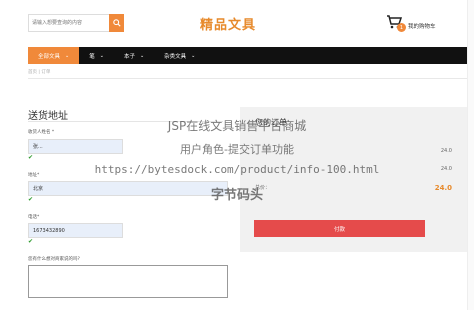 This screenshot has height=310, width=474. What do you see at coordinates (271, 122) in the screenshot?
I see `summary-title: 您的订单` at bounding box center [271, 122].